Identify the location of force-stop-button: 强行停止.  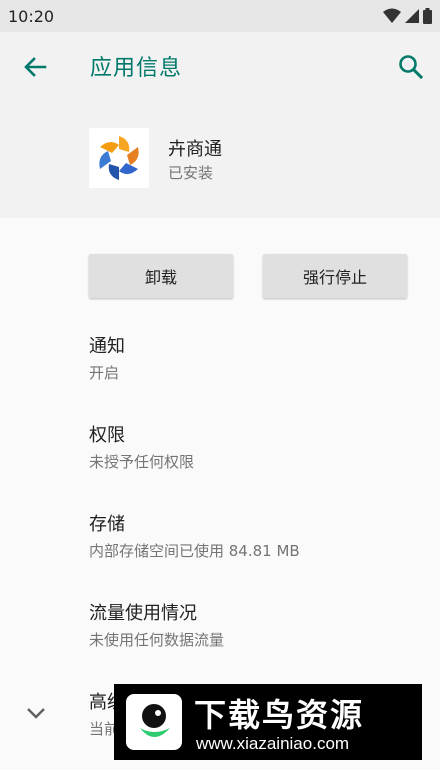
(335, 276).